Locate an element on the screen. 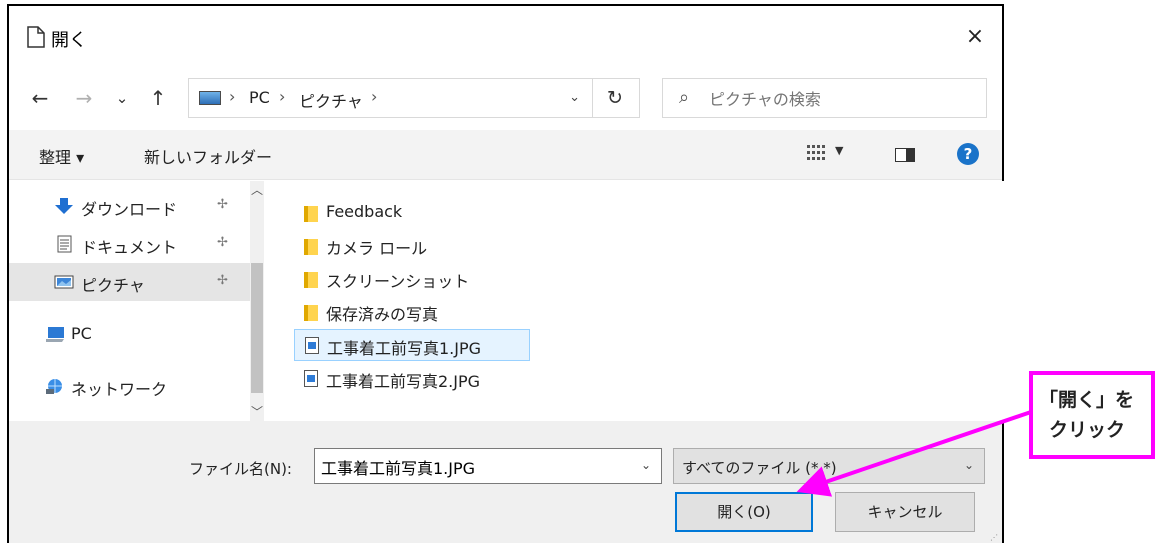  title-bar: 開く × is located at coordinates (505, 39).